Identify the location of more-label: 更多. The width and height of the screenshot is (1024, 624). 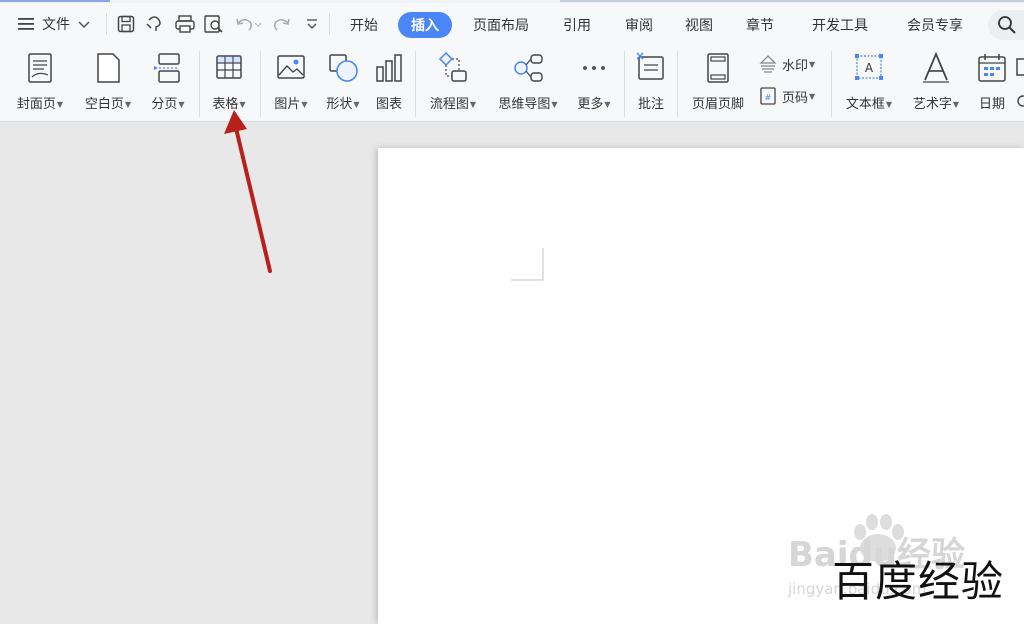
(590, 104).